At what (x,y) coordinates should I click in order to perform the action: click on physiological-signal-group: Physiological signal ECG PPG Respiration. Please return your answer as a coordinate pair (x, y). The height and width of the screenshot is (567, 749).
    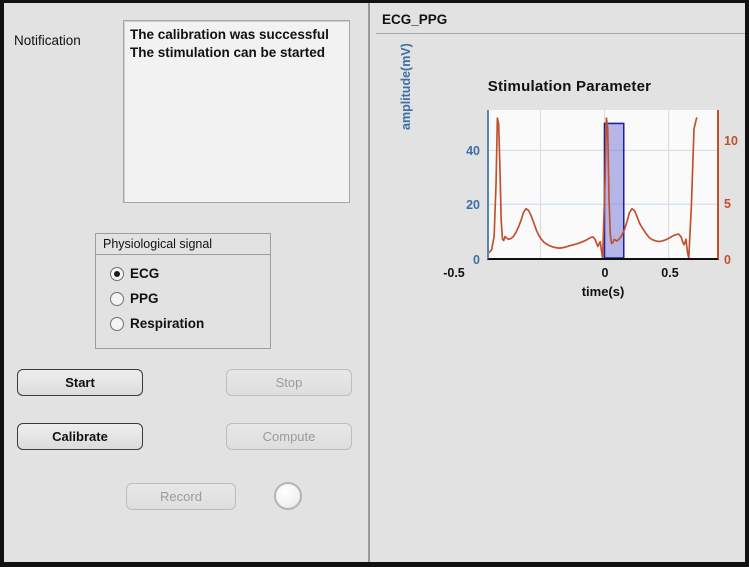
    Looking at the image, I should click on (183, 291).